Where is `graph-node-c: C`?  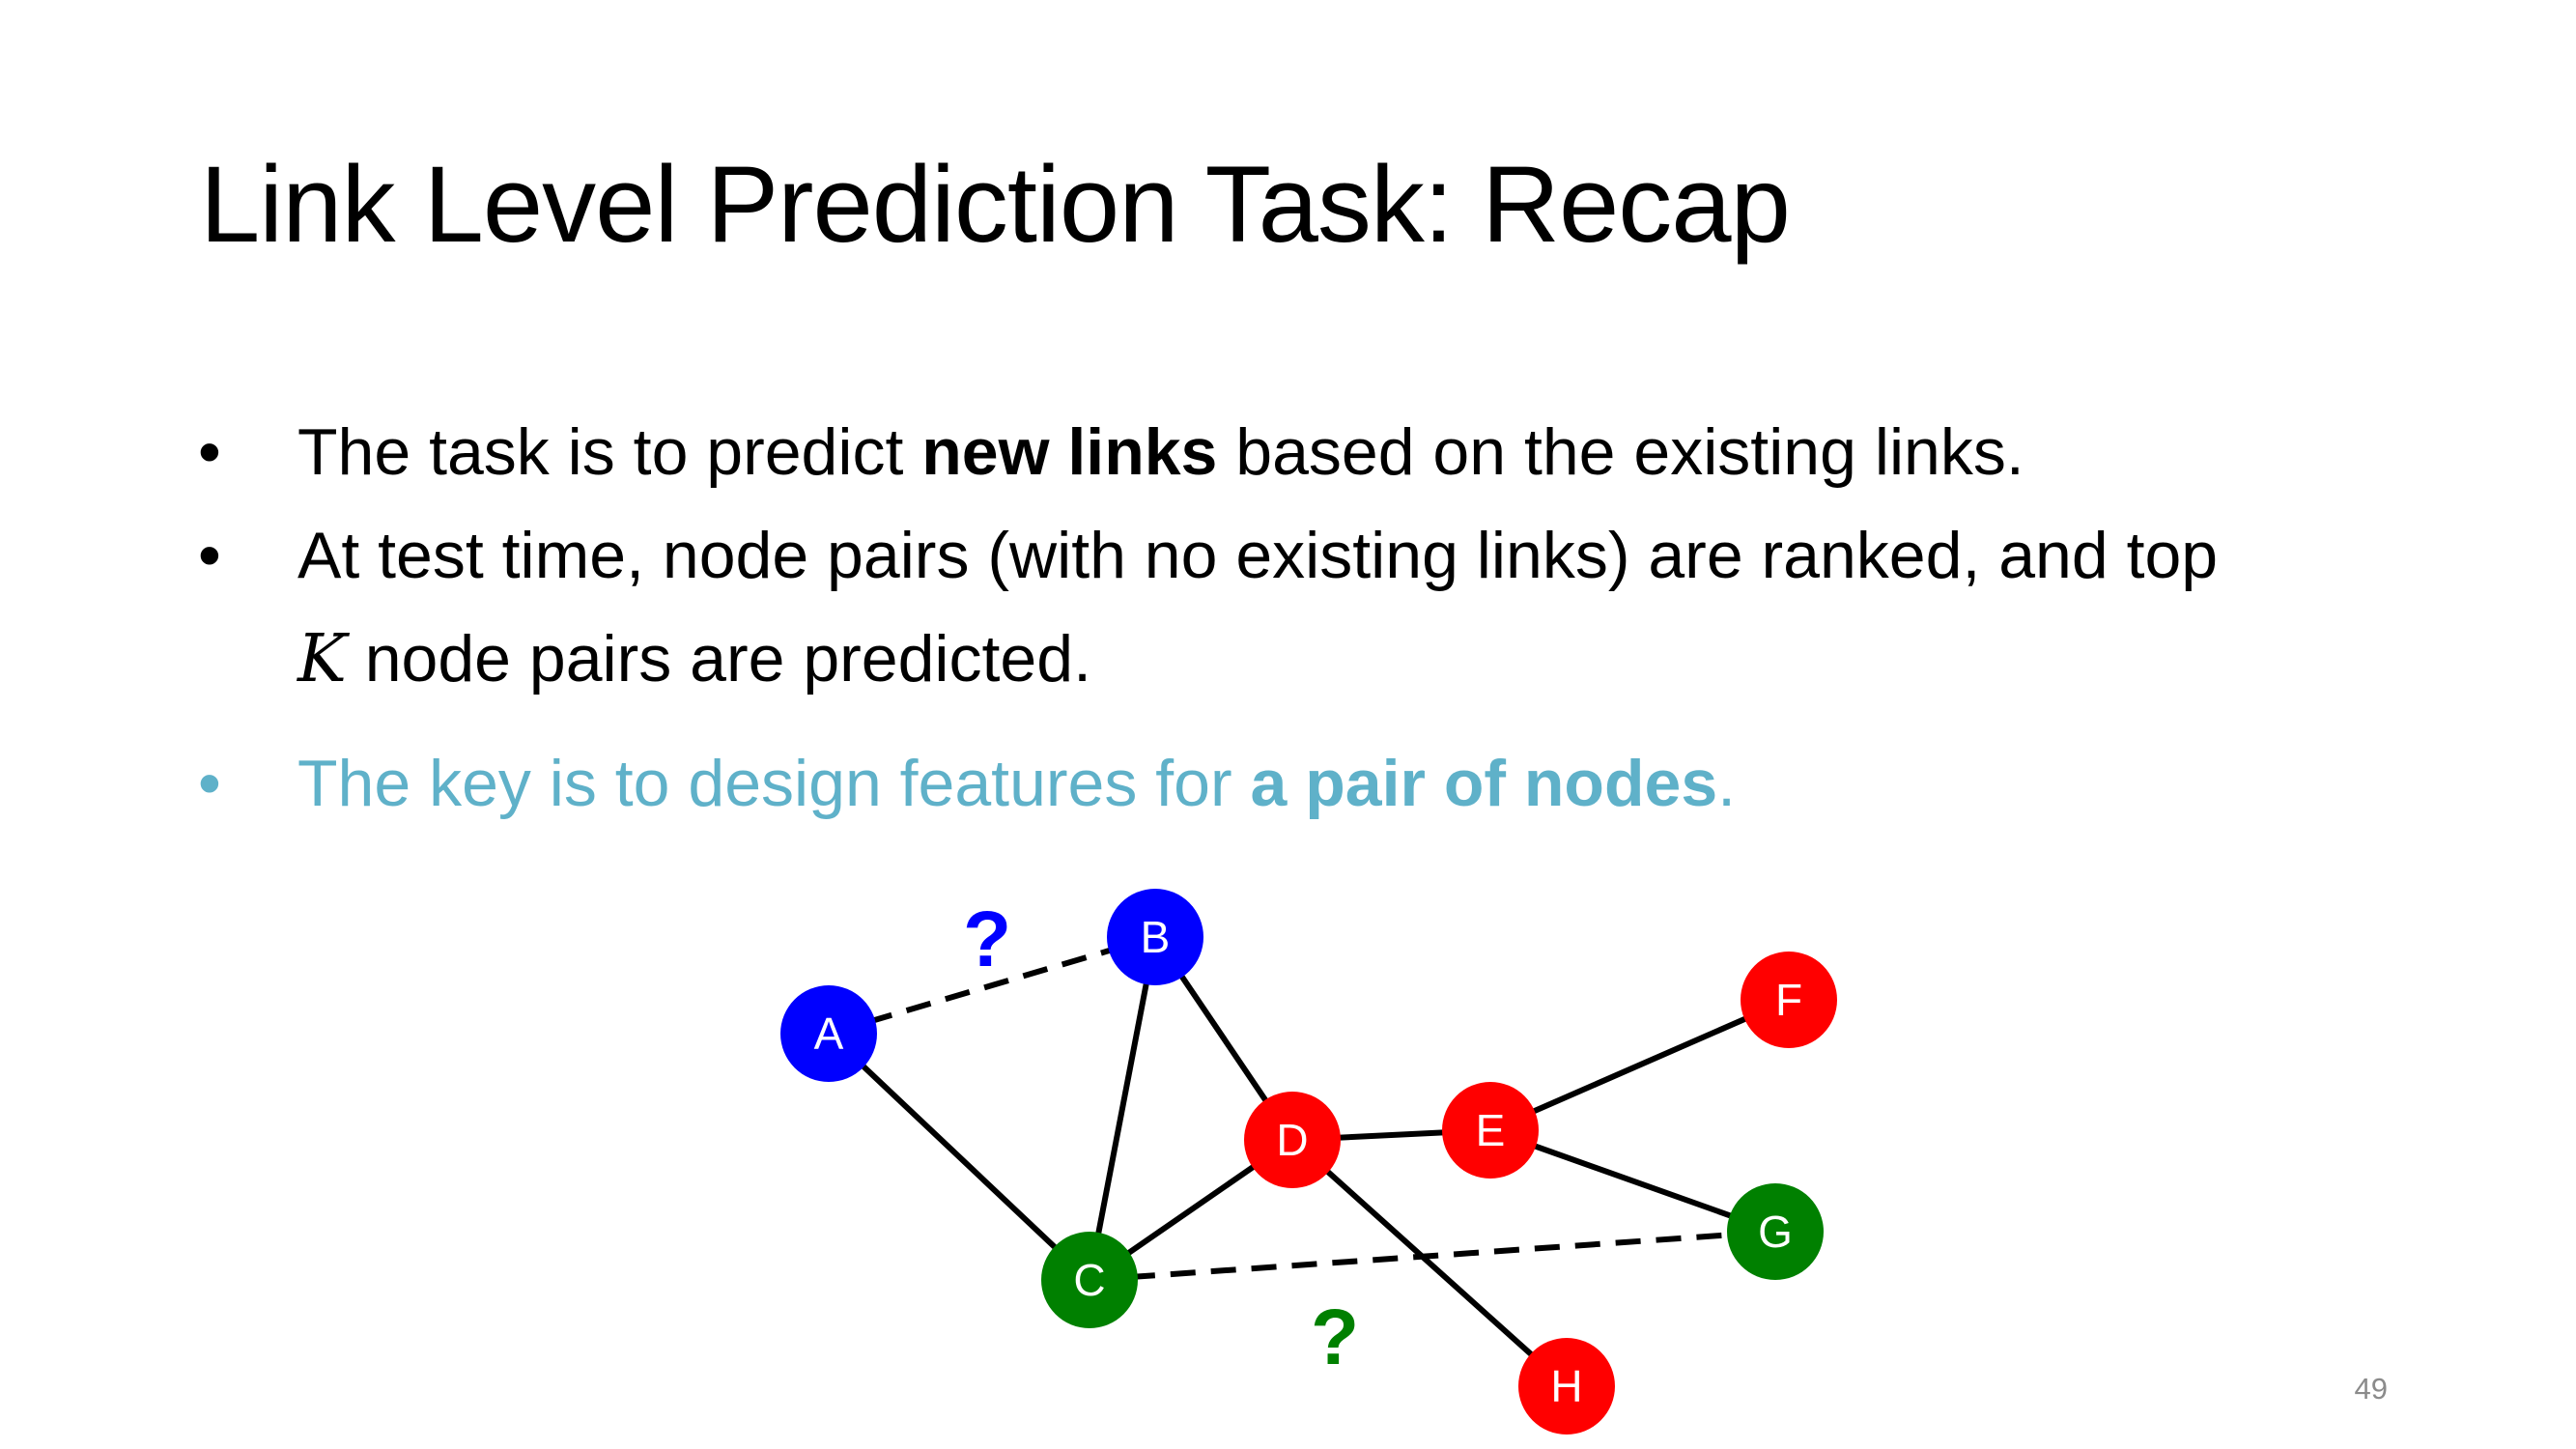
graph-node-c: C is located at coordinates (1089, 1280).